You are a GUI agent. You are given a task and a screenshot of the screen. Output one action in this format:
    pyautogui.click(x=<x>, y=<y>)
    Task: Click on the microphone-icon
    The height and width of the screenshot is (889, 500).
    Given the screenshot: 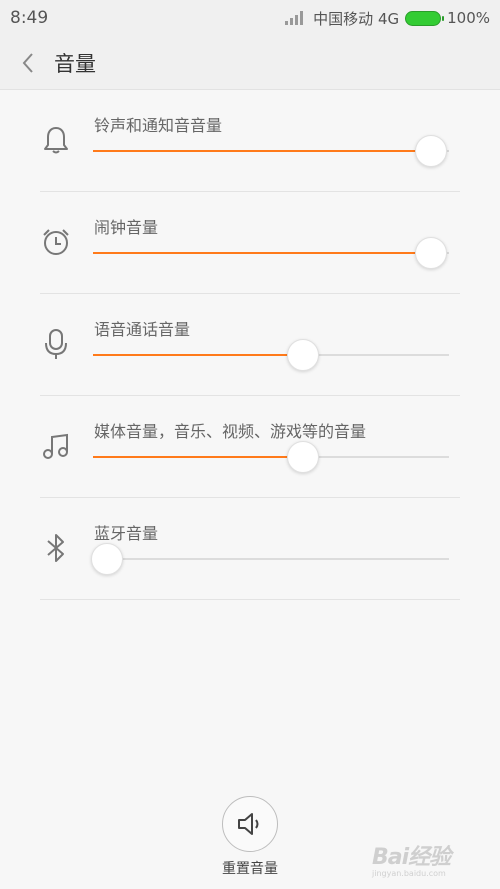 What is the action you would take?
    pyautogui.click(x=56, y=344)
    